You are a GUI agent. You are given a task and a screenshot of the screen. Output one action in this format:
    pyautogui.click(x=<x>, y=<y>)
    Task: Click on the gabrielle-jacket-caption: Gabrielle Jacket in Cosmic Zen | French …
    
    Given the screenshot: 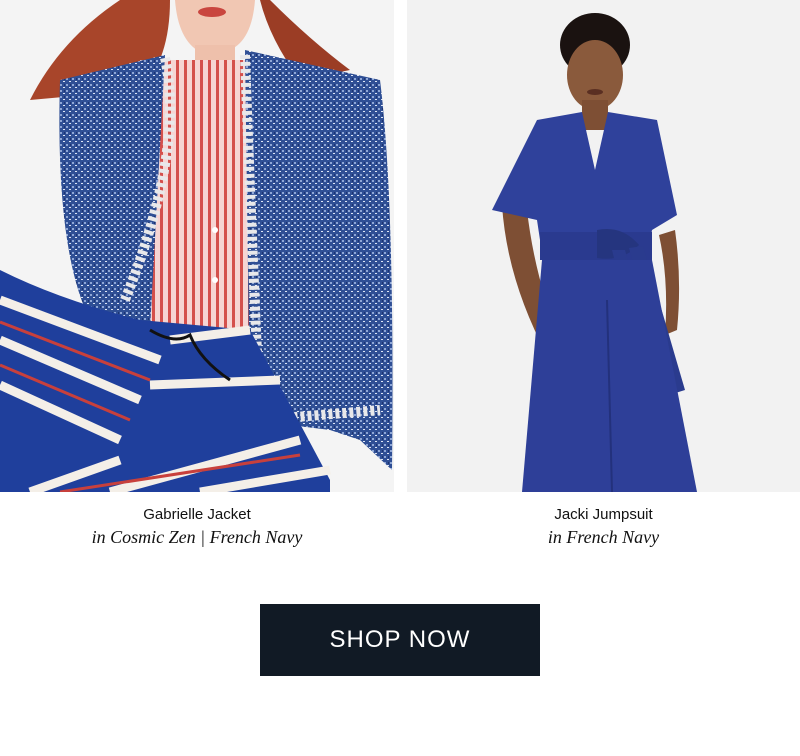 What is the action you would take?
    pyautogui.click(x=197, y=526)
    